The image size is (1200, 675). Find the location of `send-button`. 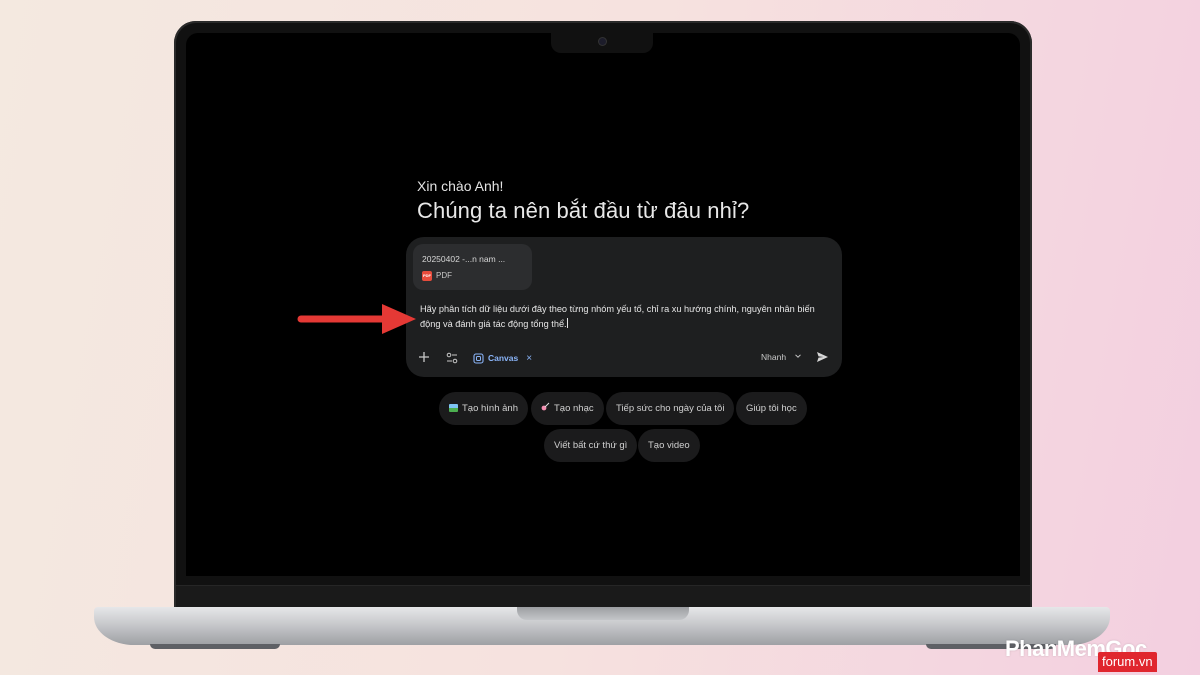

send-button is located at coordinates (822, 359).